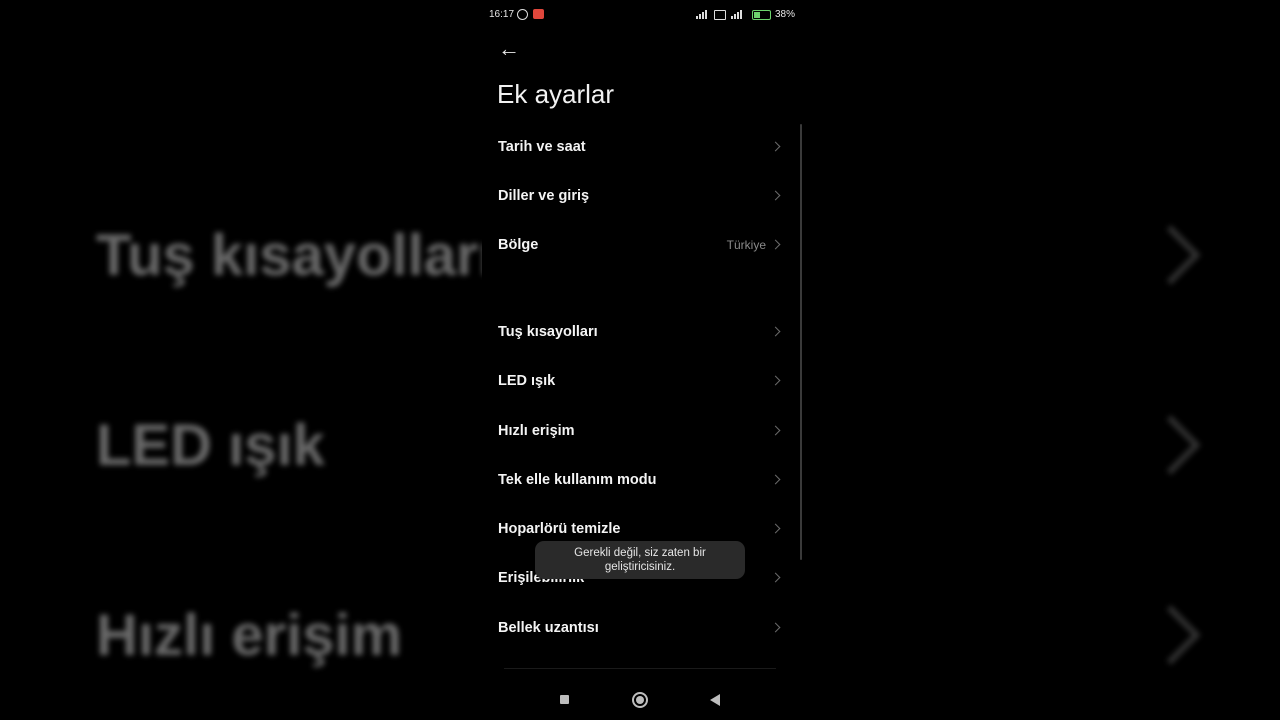  What do you see at coordinates (564, 699) in the screenshot?
I see `square-icon` at bounding box center [564, 699].